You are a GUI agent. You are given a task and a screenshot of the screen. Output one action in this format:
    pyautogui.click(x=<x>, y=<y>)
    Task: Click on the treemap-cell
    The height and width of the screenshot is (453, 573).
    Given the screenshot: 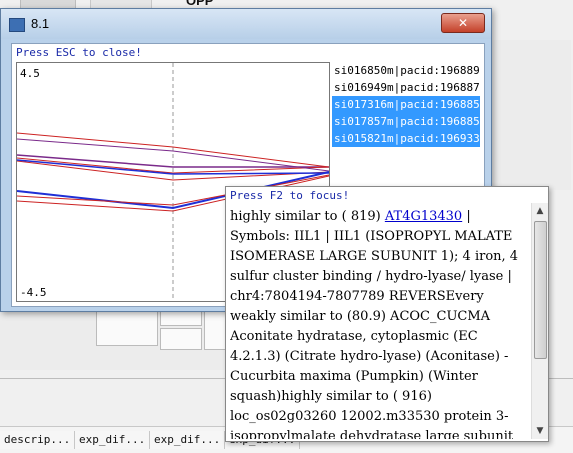 What is the action you would take?
    pyautogui.click(x=181, y=339)
    